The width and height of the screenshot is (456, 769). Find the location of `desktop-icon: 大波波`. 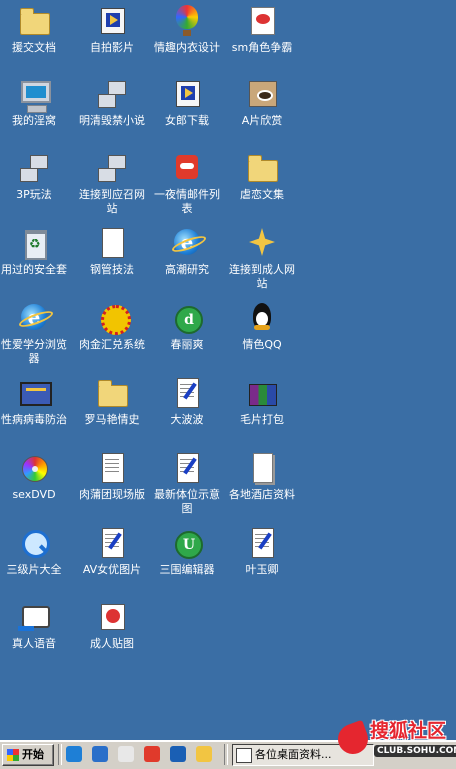

desktop-icon: 大波波 is located at coordinates (187, 401).